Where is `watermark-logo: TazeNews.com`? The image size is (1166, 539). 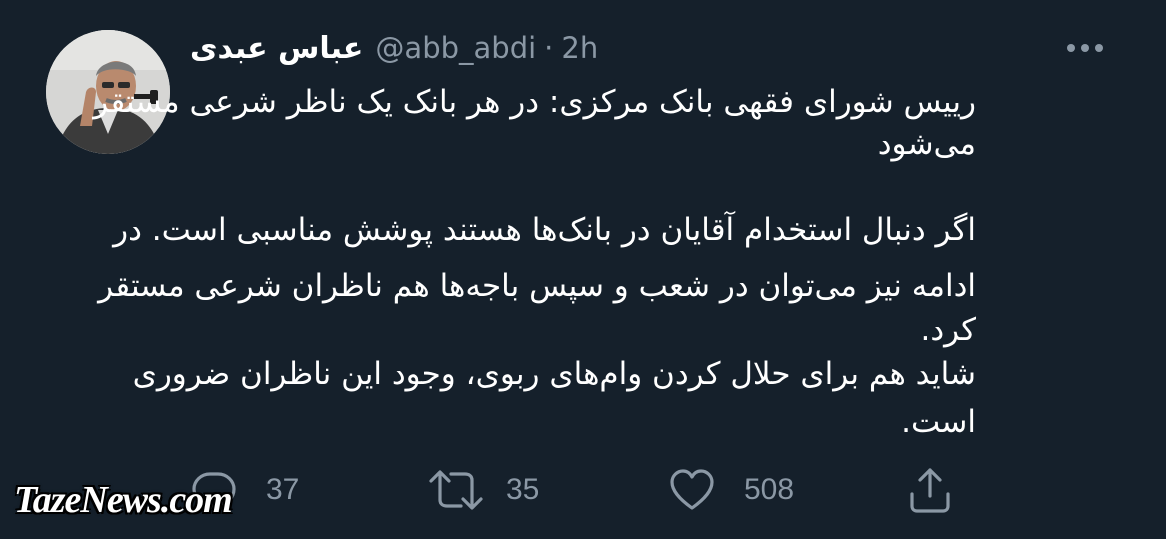
watermark-logo: TazeNews.com is located at coordinates (123, 500).